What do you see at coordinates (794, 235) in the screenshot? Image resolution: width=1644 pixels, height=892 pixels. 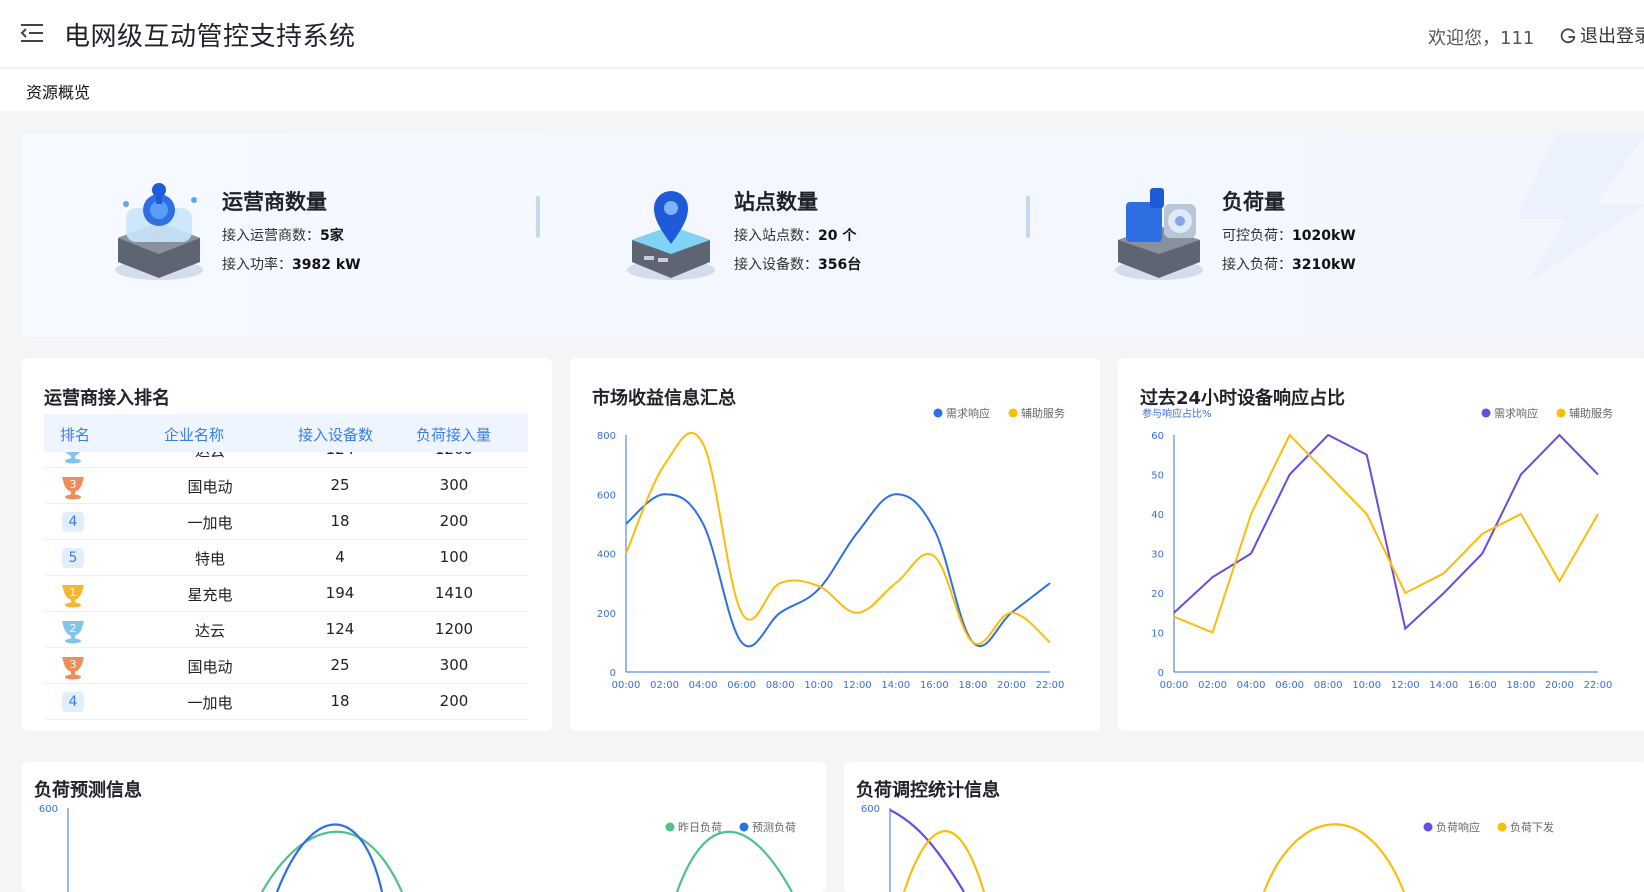 I see `stat-stations: 站点数量 接入站点数：20 个 接入设备数：356台` at bounding box center [794, 235].